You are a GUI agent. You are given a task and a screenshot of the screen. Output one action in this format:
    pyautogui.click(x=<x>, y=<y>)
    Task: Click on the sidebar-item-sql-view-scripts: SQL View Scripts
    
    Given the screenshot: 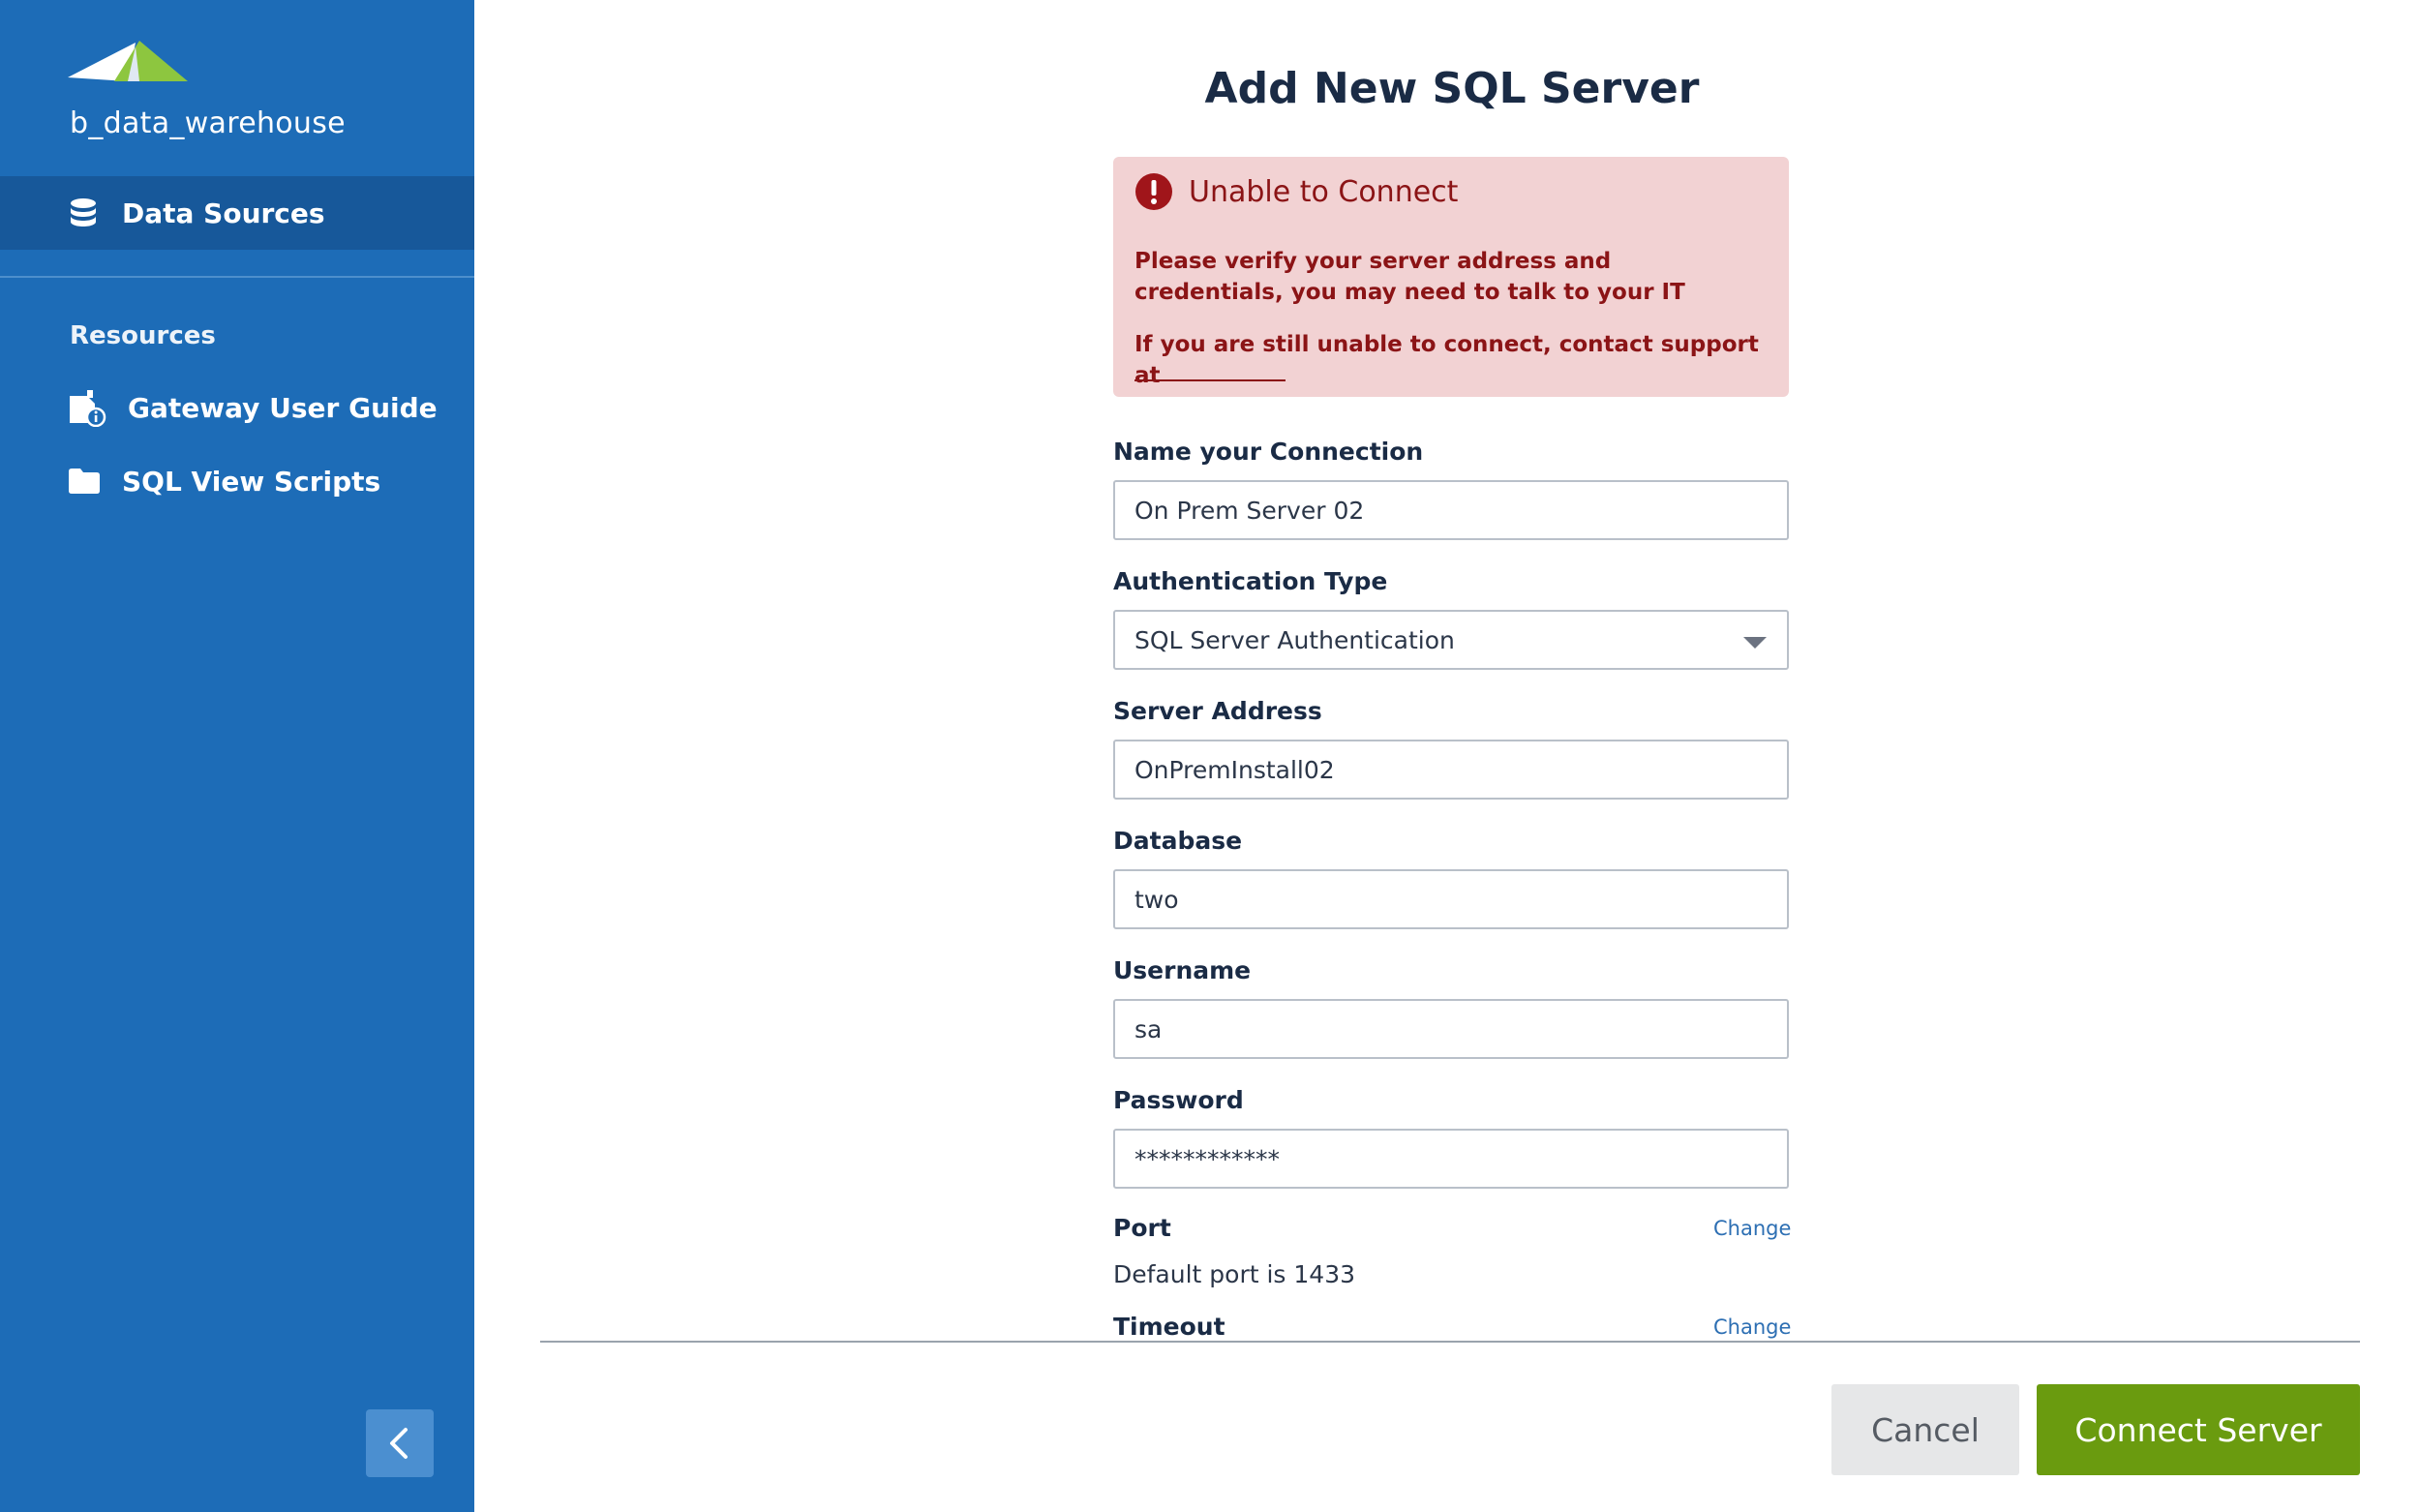 What is the action you would take?
    pyautogui.click(x=224, y=481)
    